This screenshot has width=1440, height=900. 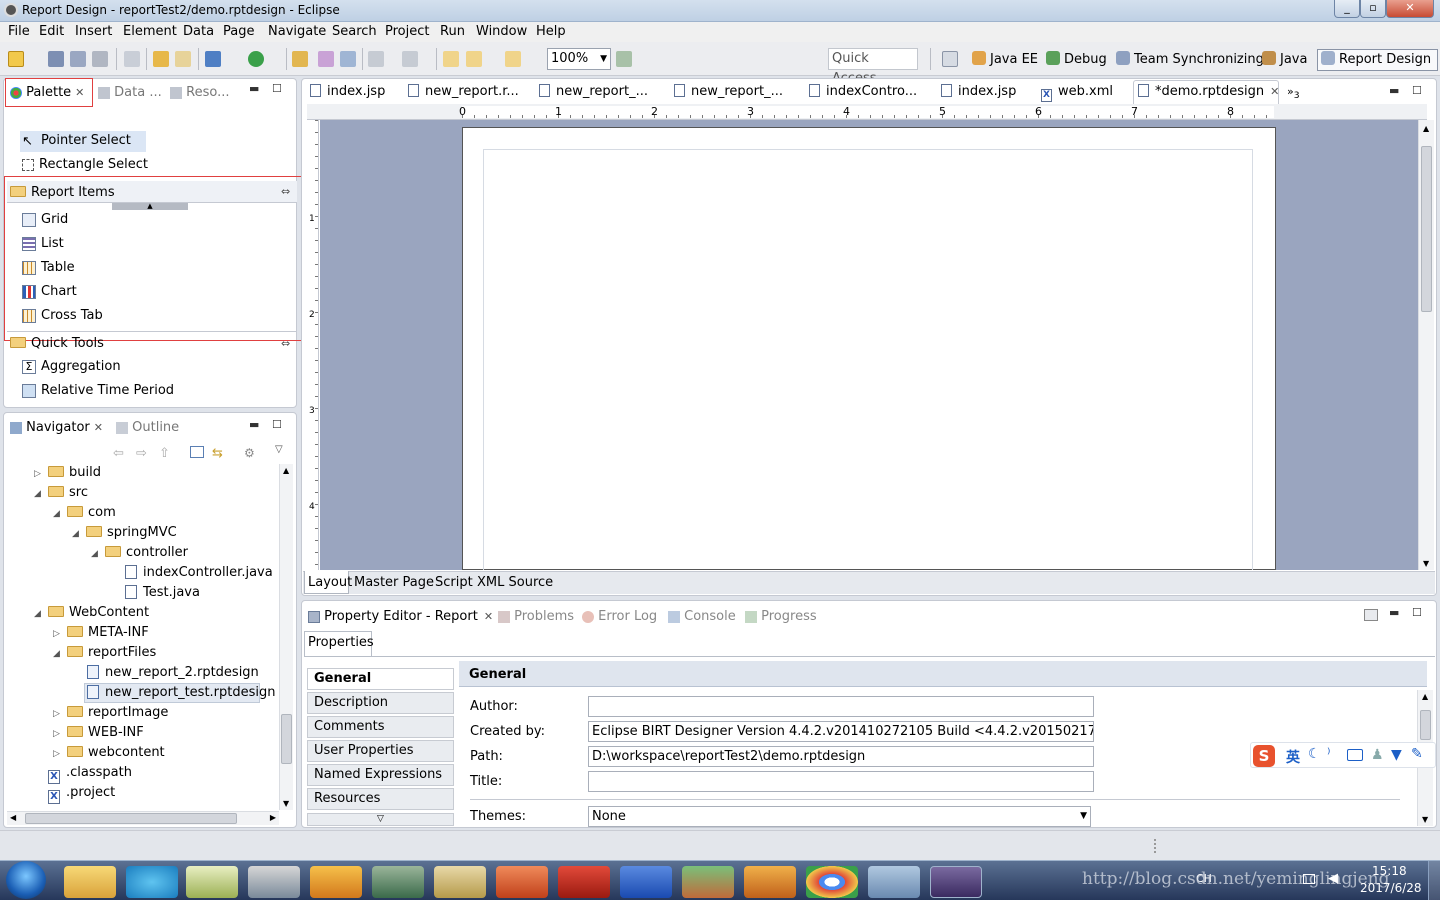 I want to click on canvas-vscrollbar: ▲ ▼, so click(x=1426, y=345).